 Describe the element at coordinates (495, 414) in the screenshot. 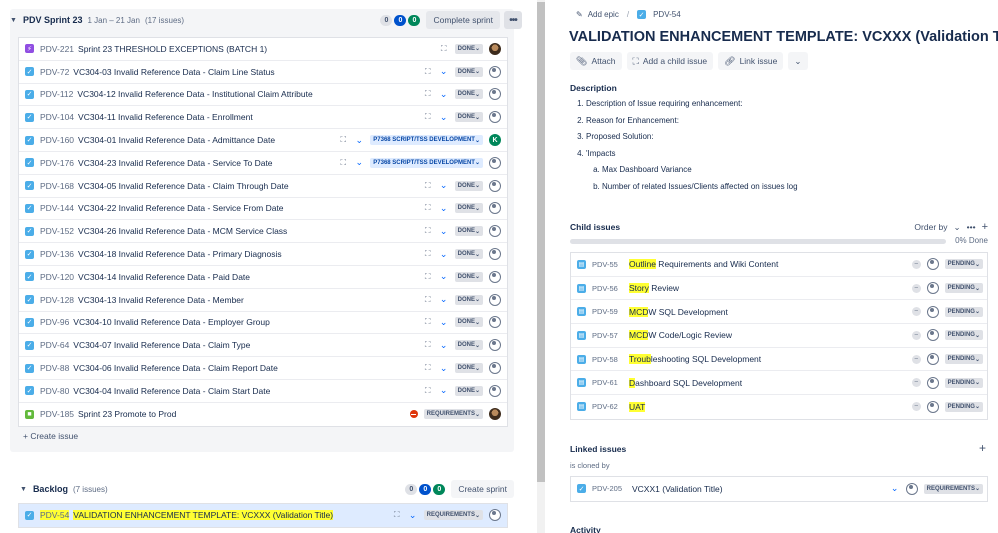

I see `avatar` at that location.